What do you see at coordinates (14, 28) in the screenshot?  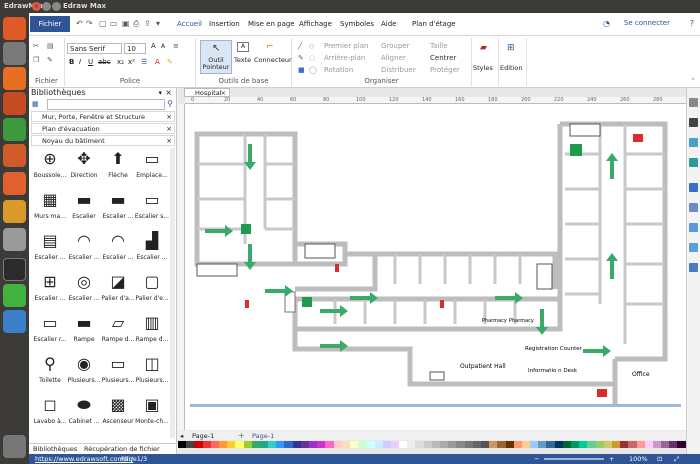 I see `ubuntu-dash-icon` at bounding box center [14, 28].